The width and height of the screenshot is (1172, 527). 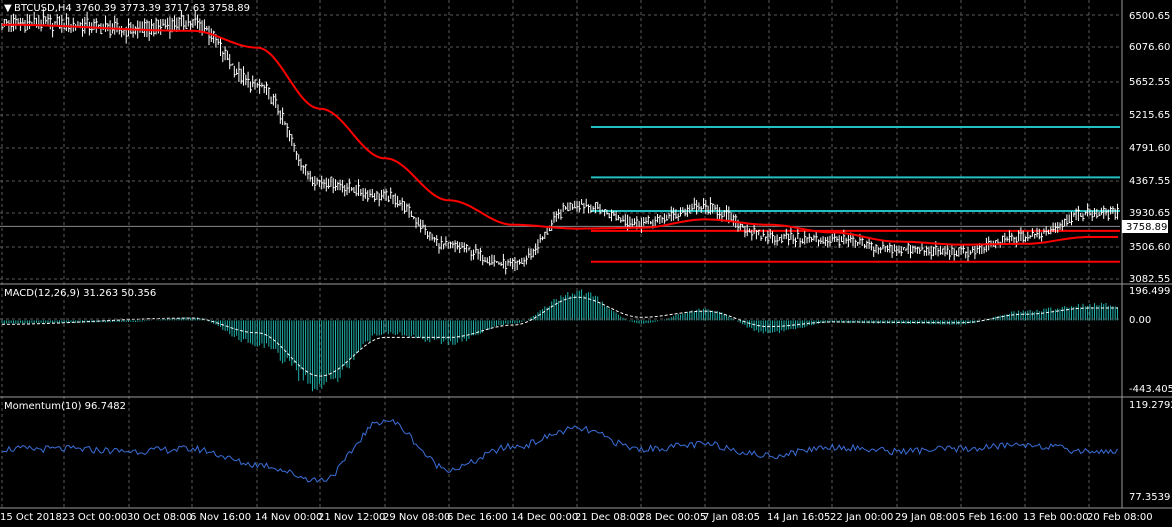 I want to click on time-label: 20 Feb 08:00, so click(x=1120, y=517).